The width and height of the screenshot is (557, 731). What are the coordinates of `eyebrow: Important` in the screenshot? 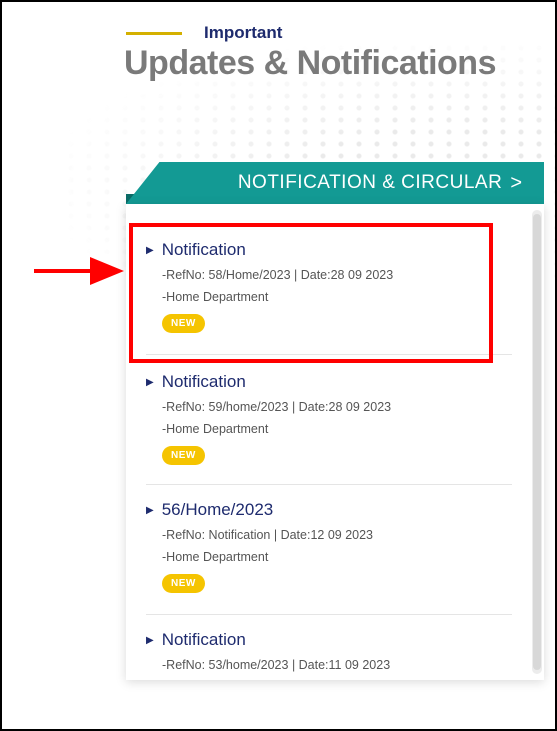 It's located at (204, 32).